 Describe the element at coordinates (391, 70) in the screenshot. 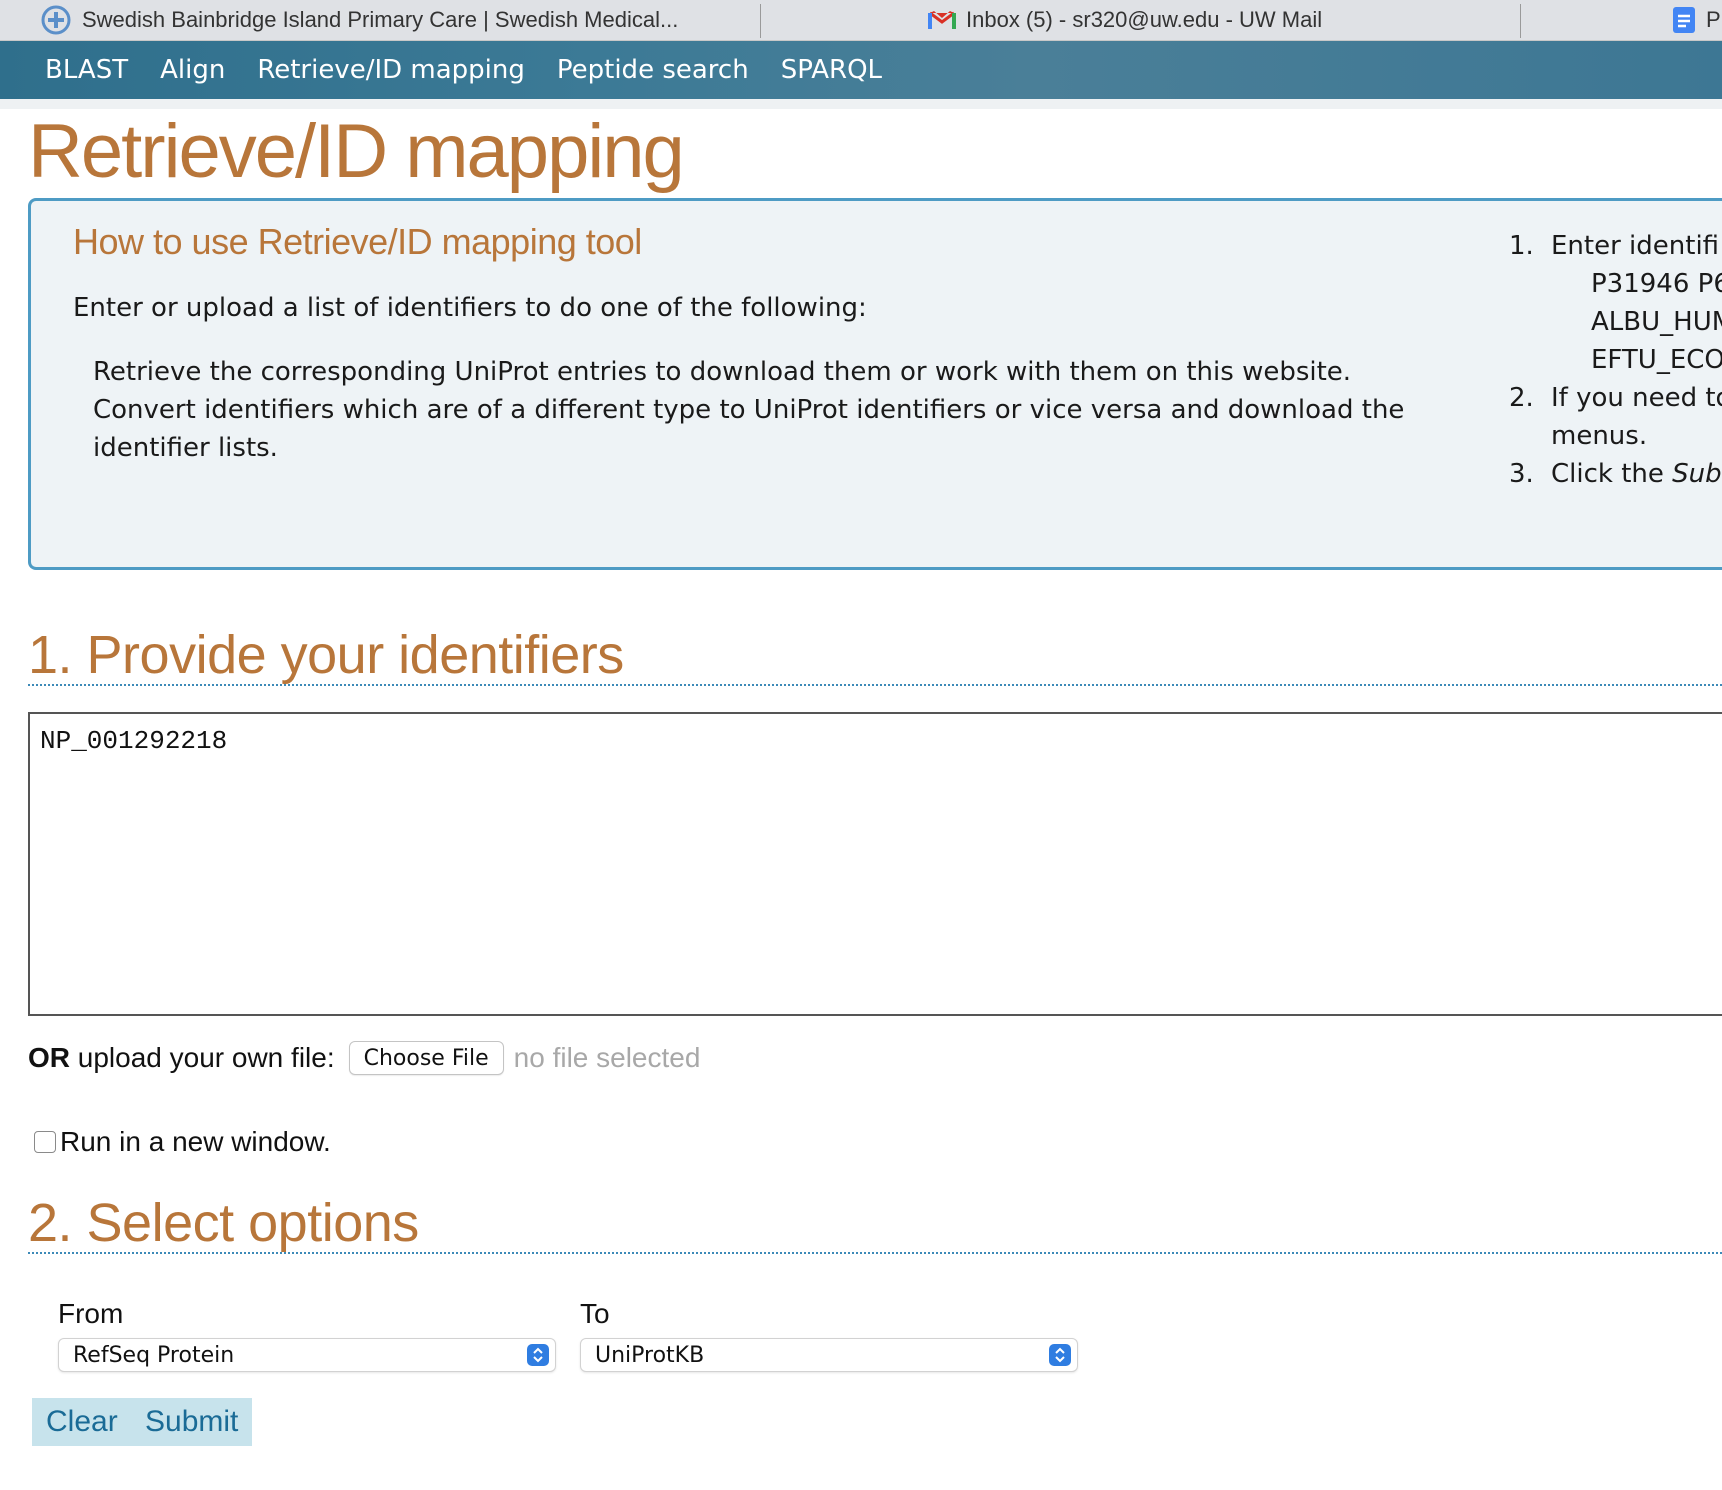

I see `nav-item-retrieve-id-mapping: Retrieve/ID mapping` at that location.